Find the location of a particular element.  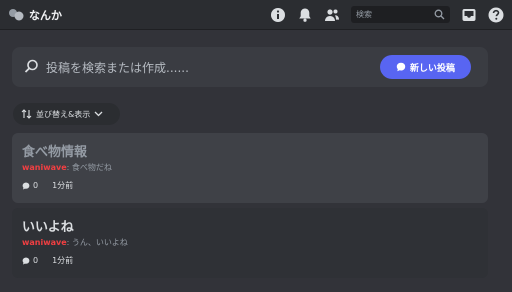

sort-icon is located at coordinates (26, 114).